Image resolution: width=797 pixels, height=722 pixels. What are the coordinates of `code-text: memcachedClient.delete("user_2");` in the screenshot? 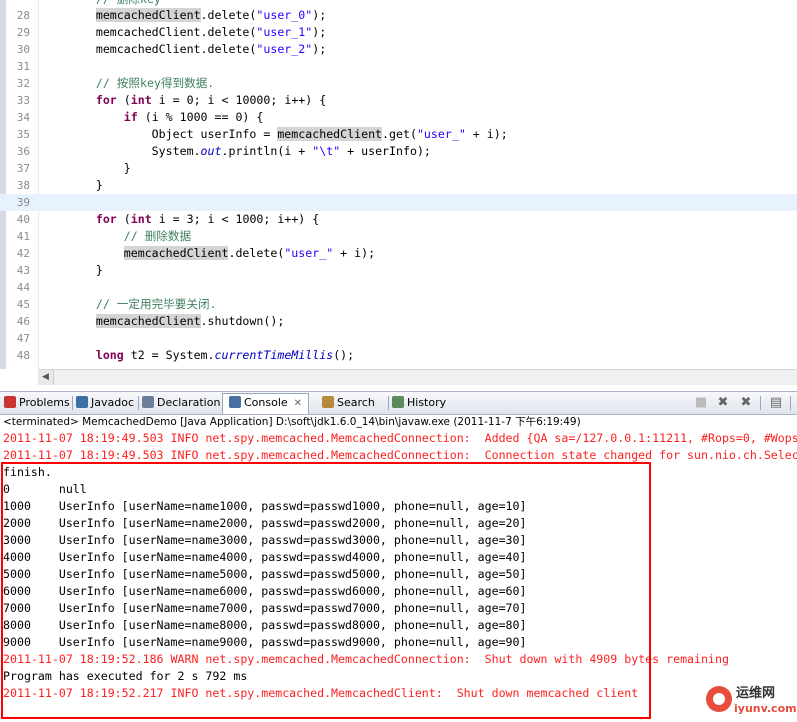 It's located at (183, 49).